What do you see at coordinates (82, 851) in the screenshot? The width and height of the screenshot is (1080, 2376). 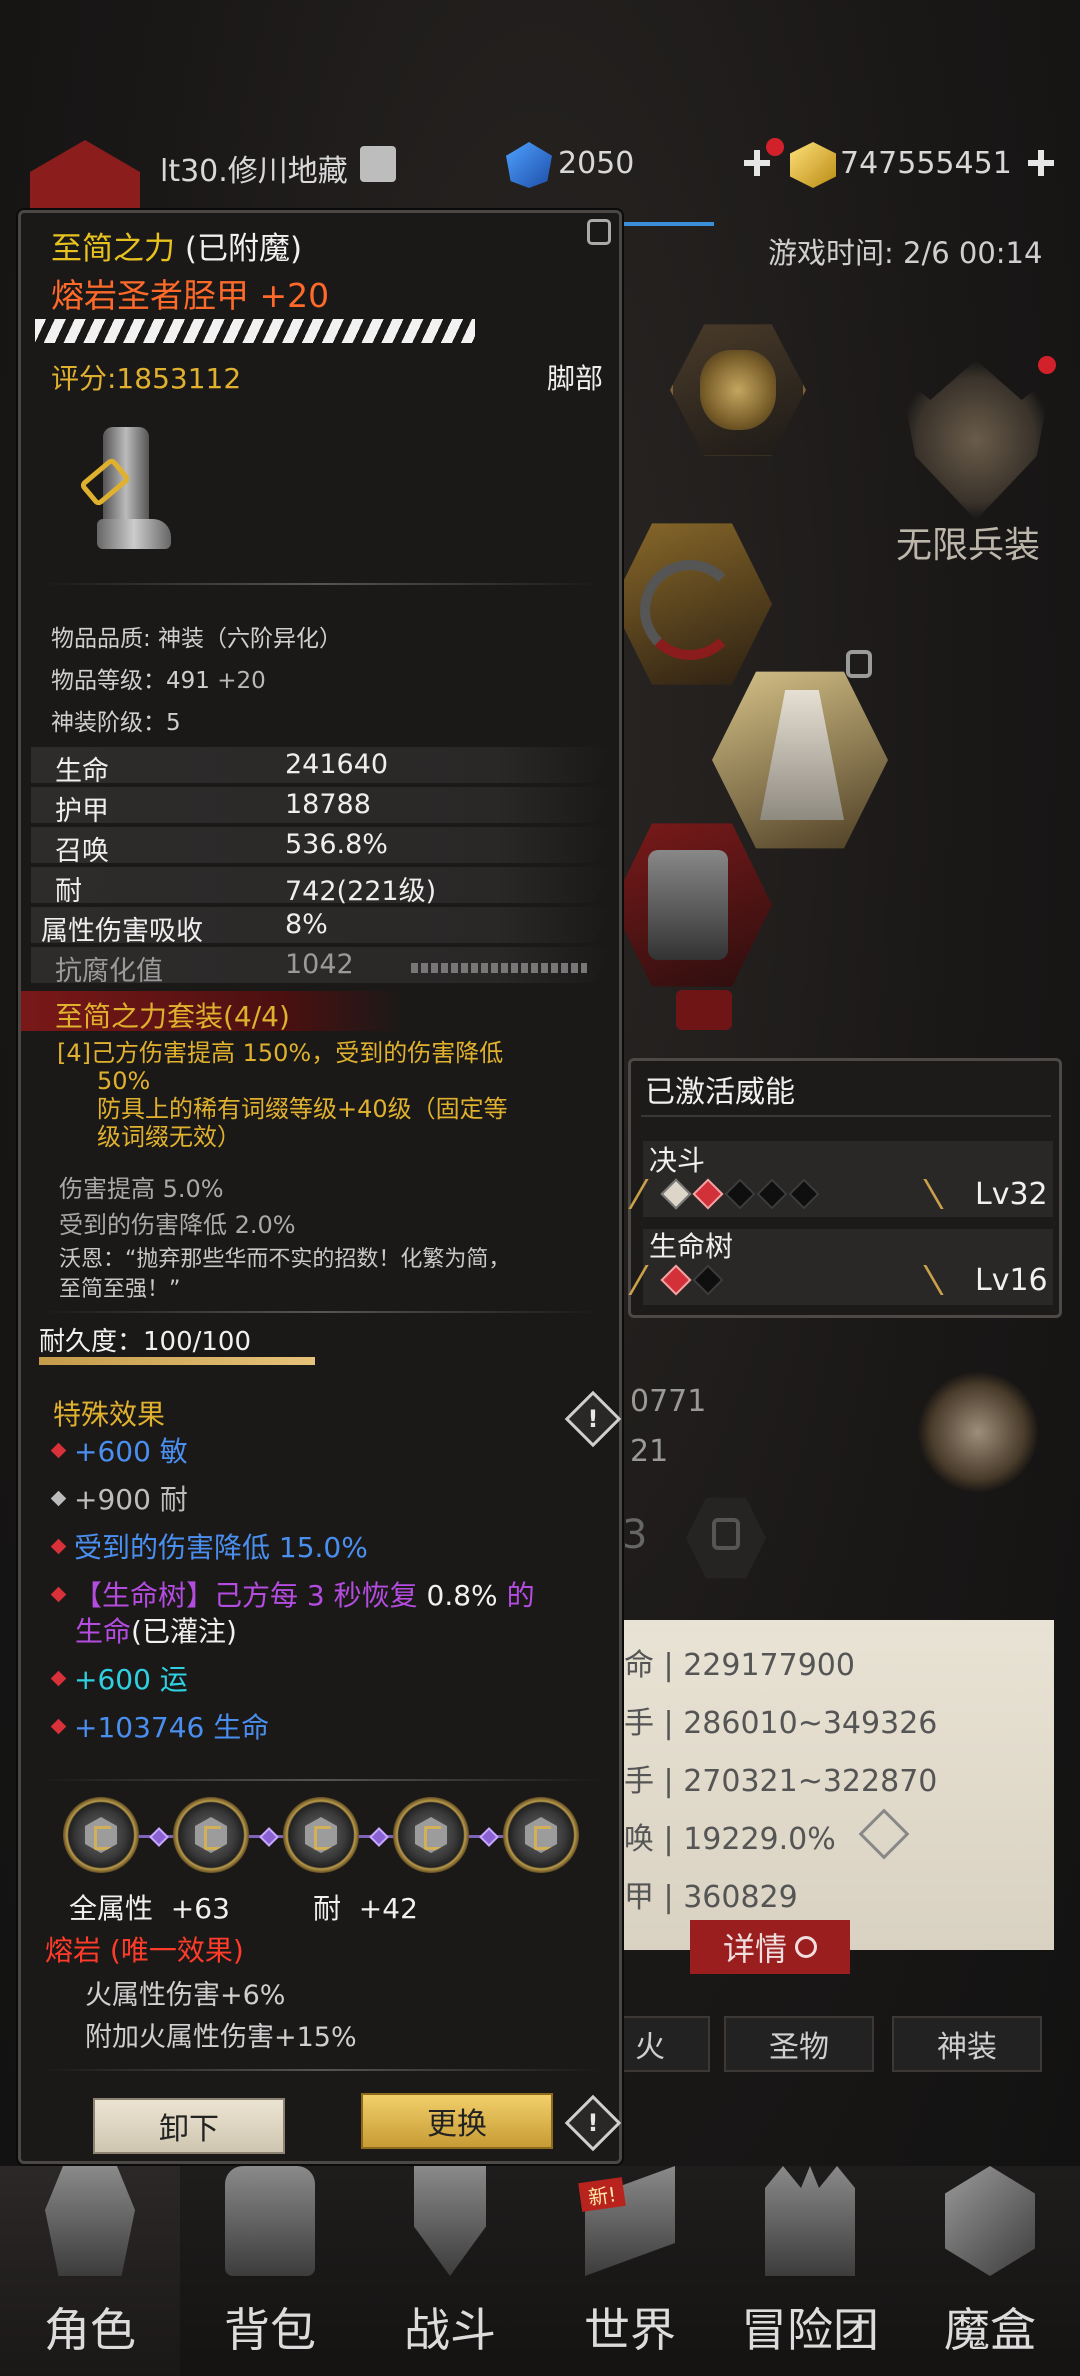 I see `stat-name: 召唤` at bounding box center [82, 851].